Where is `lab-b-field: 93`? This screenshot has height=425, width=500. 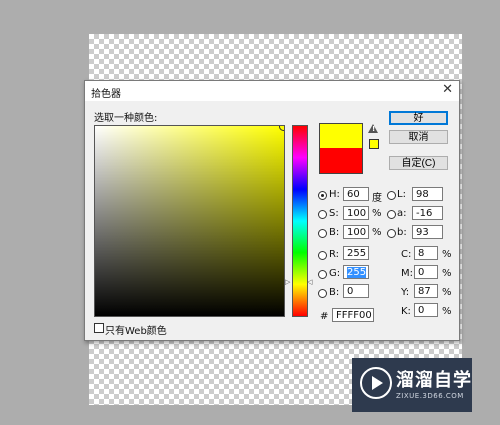 lab-b-field: 93 is located at coordinates (427, 232).